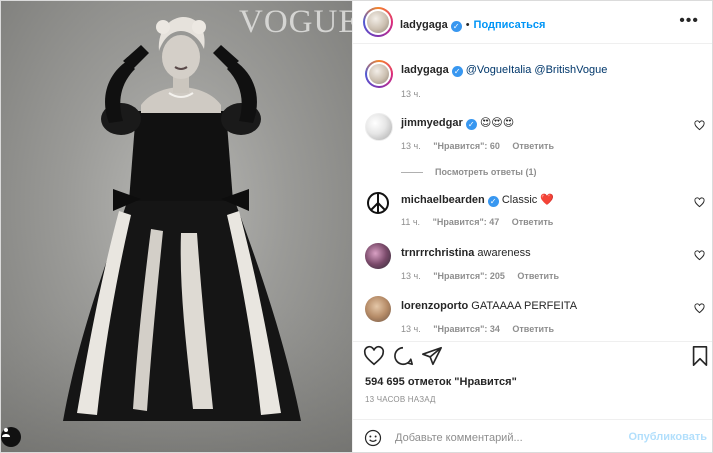 The image size is (713, 453). I want to click on post-actions-bar, so click(532, 356).